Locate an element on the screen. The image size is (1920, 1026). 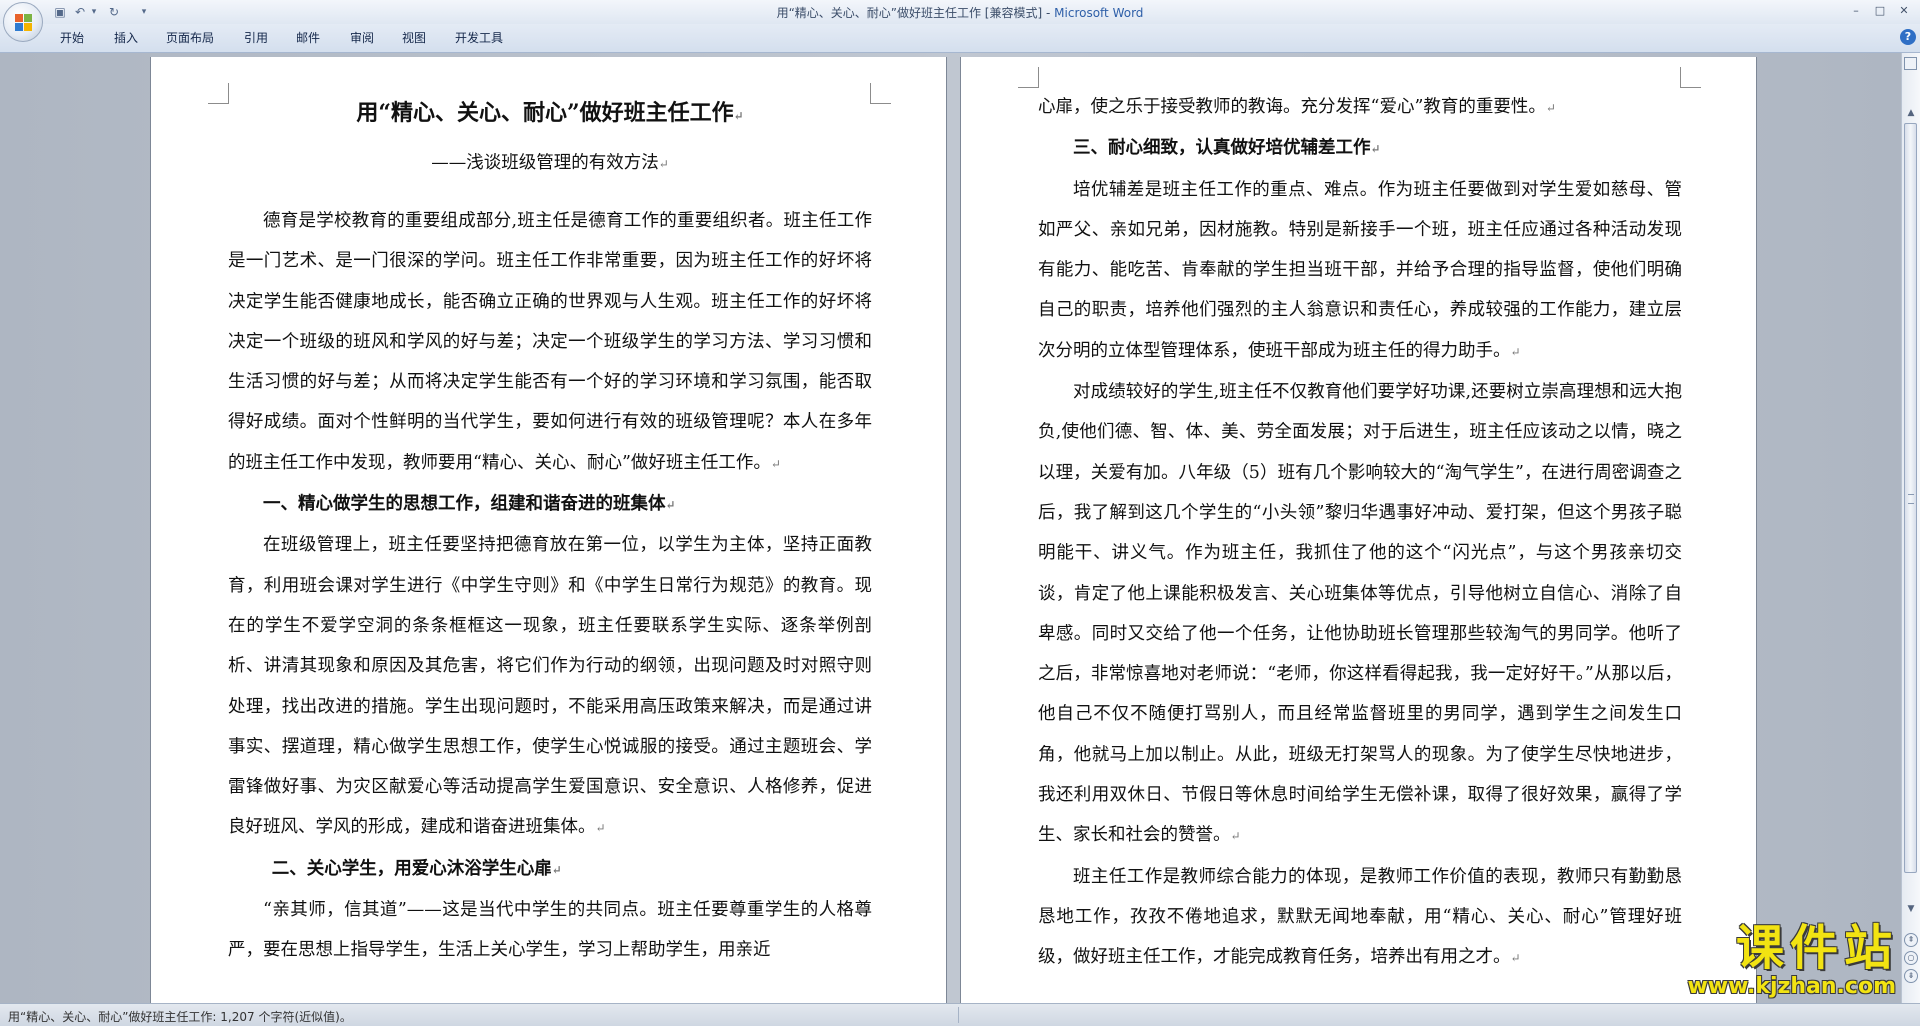
office-button is located at coordinates (23, 22).